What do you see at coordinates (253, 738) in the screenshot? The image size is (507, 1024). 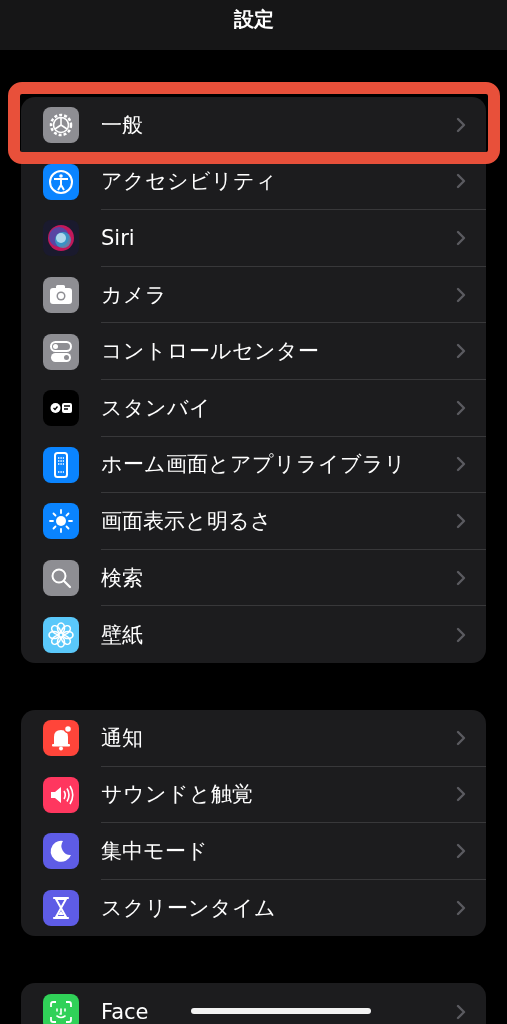 I see `settings-row: 通知` at bounding box center [253, 738].